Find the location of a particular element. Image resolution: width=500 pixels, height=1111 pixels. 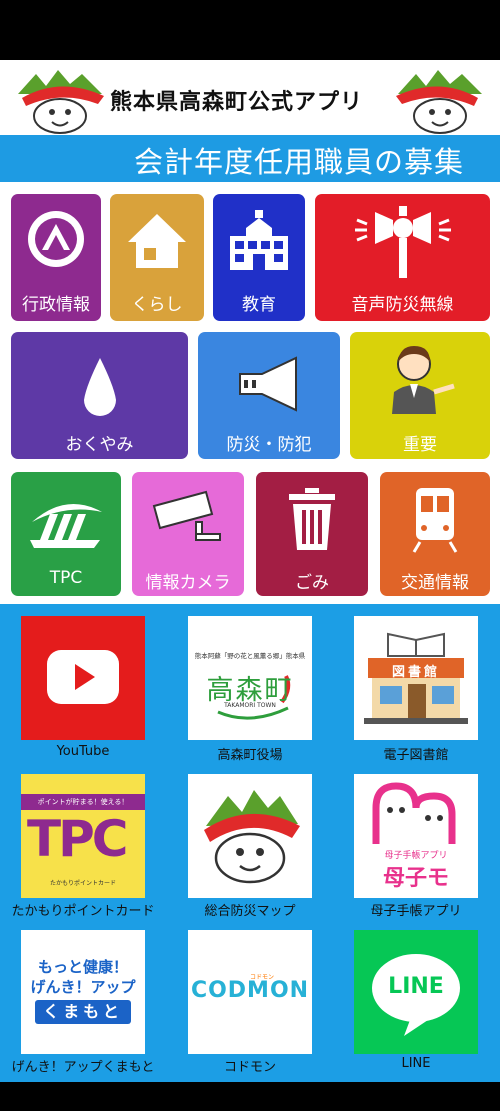

menu-tile-bosai-musen: 音声防災無線 is located at coordinates (402, 257).